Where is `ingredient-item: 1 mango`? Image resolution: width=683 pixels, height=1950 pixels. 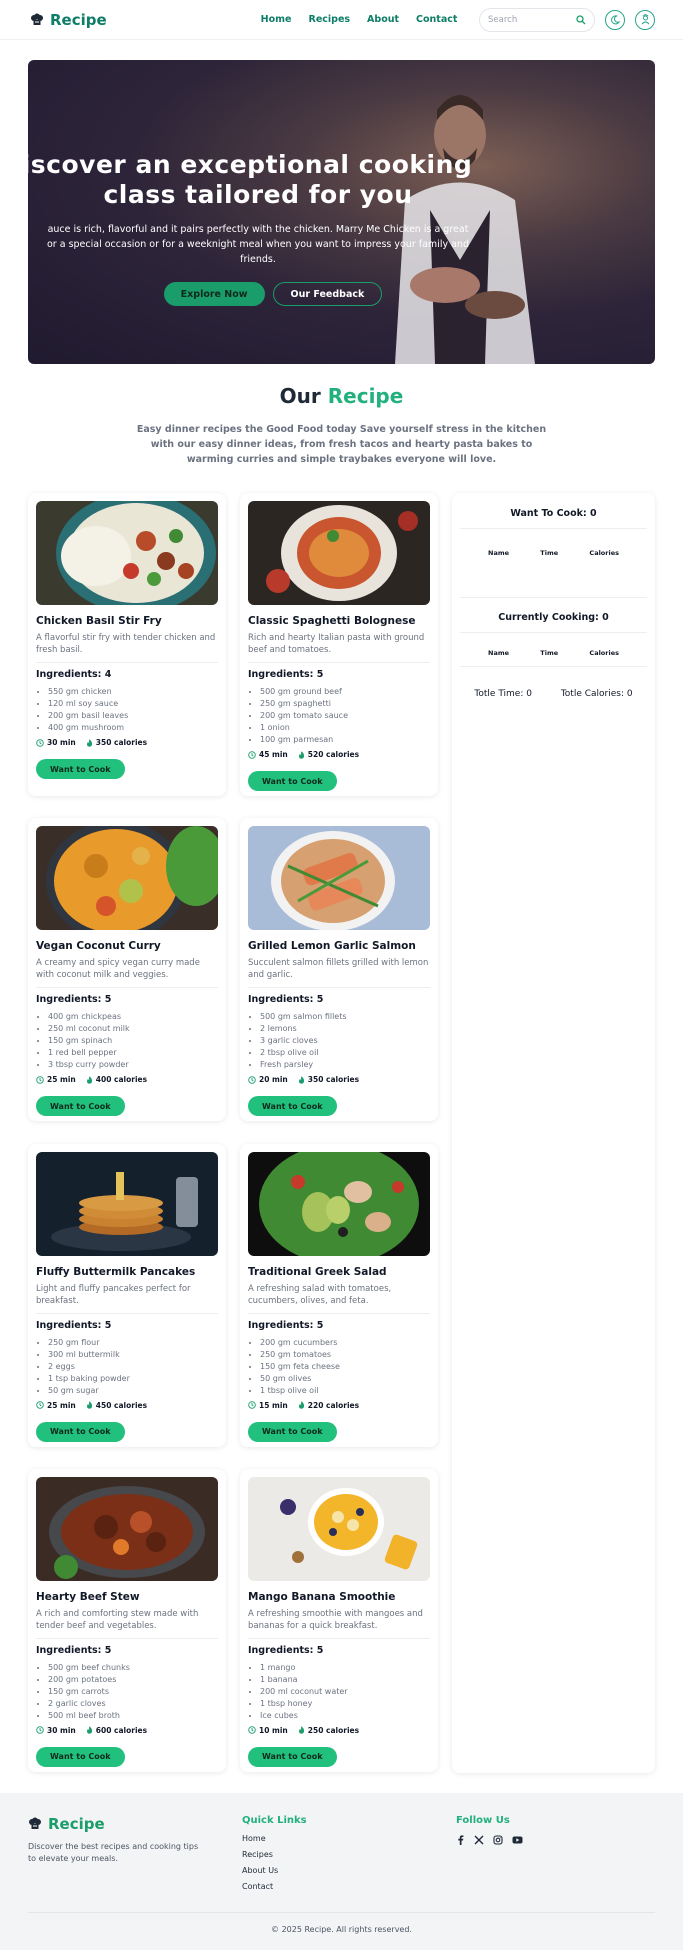
ingredient-item: 1 mango is located at coordinates (345, 1668).